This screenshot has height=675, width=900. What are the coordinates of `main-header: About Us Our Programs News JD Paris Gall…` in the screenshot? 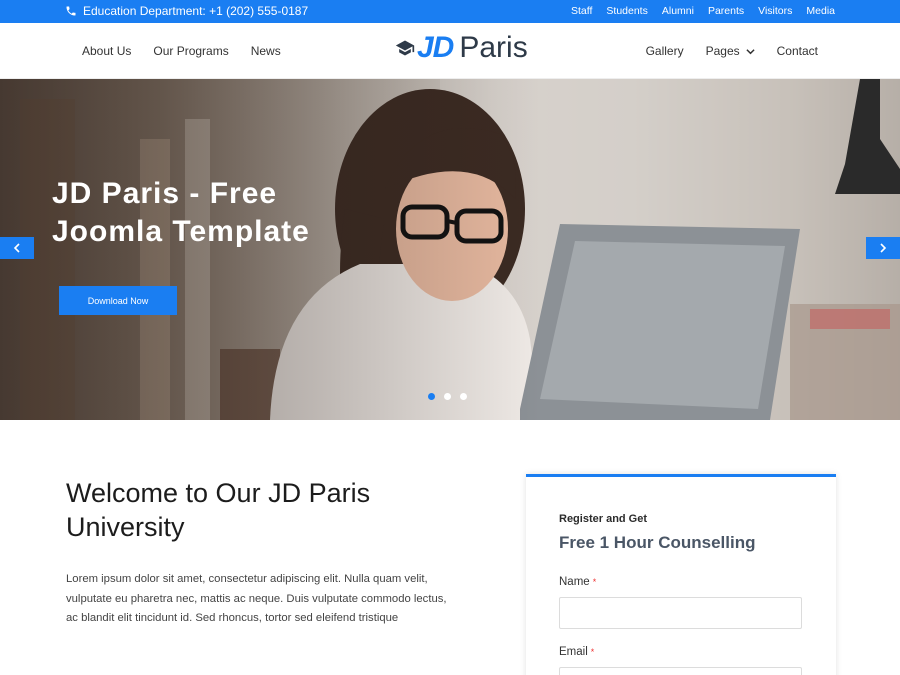 It's located at (450, 51).